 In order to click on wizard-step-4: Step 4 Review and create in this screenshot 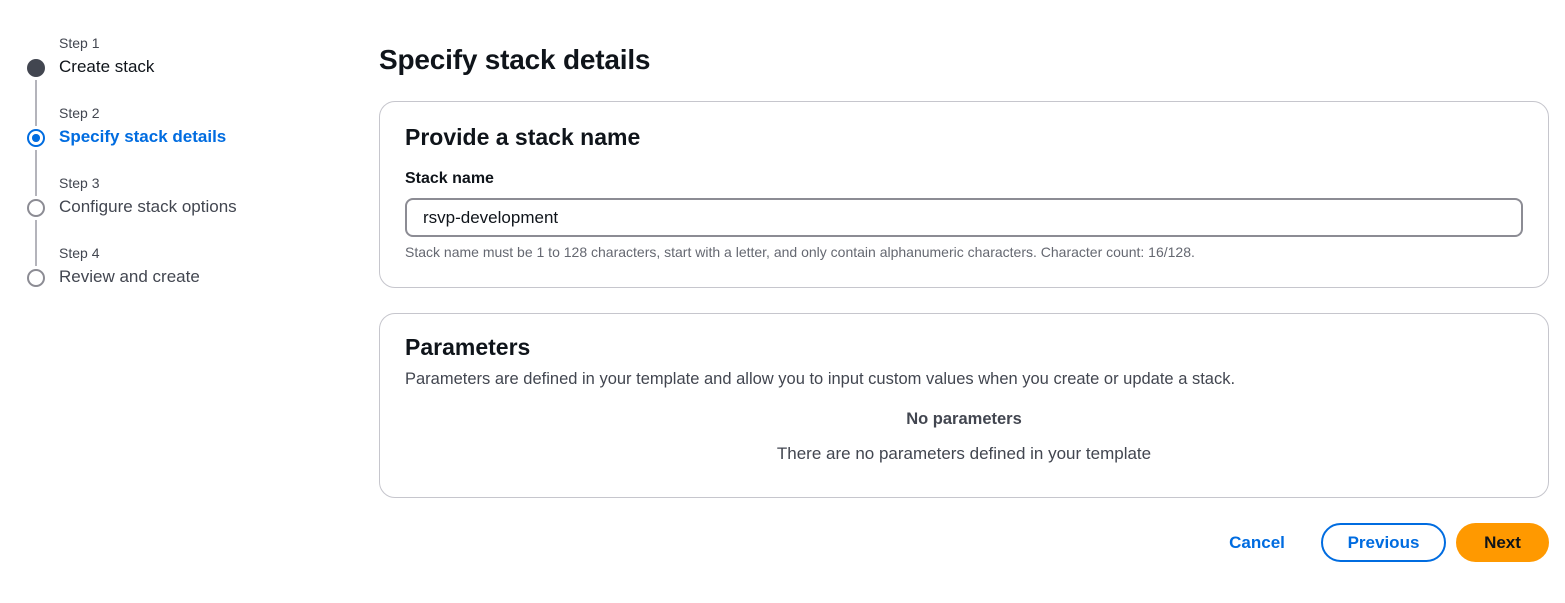, I will do `click(165, 275)`.